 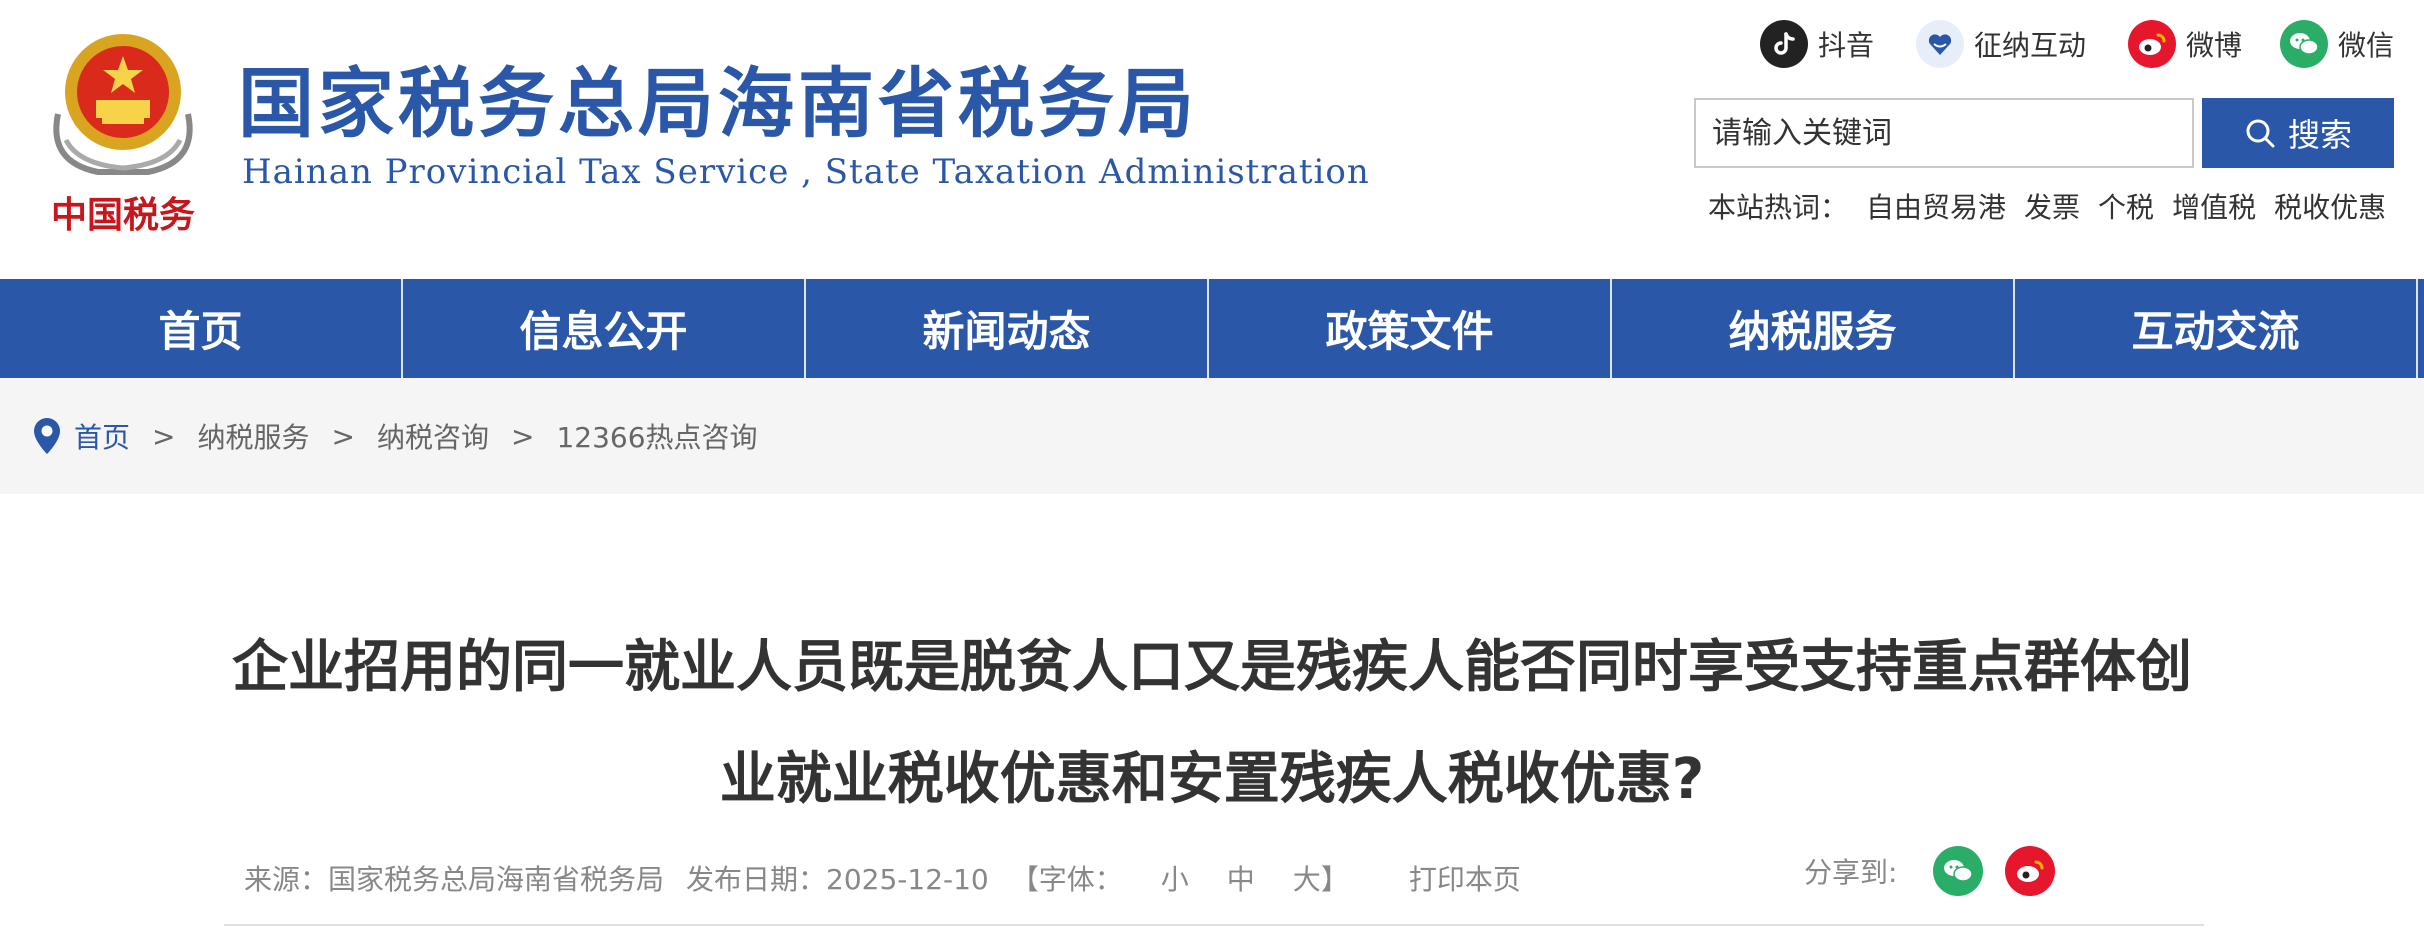 I want to click on font-size-label: 【字体：, so click(x=1066, y=879).